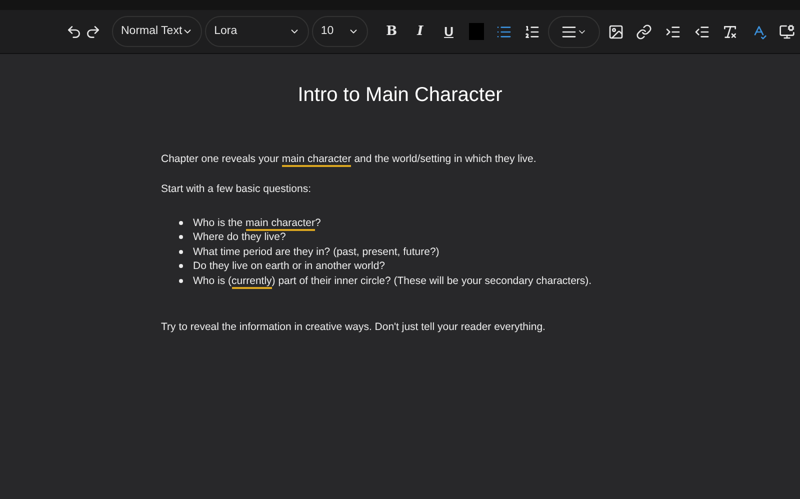 Image resolution: width=800 pixels, height=499 pixels. I want to click on font-size-dropdown: 10, so click(340, 31).